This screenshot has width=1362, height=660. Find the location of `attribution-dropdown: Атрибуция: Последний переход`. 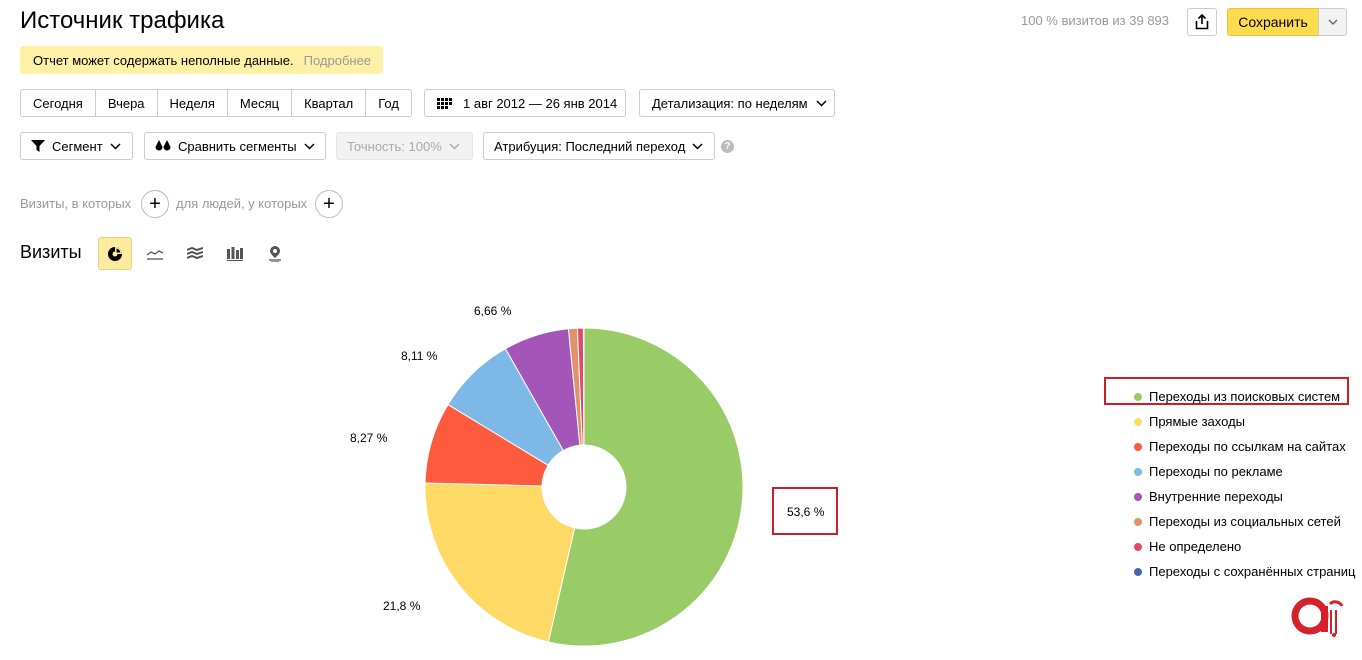

attribution-dropdown: Атрибуция: Последний переход is located at coordinates (599, 146).